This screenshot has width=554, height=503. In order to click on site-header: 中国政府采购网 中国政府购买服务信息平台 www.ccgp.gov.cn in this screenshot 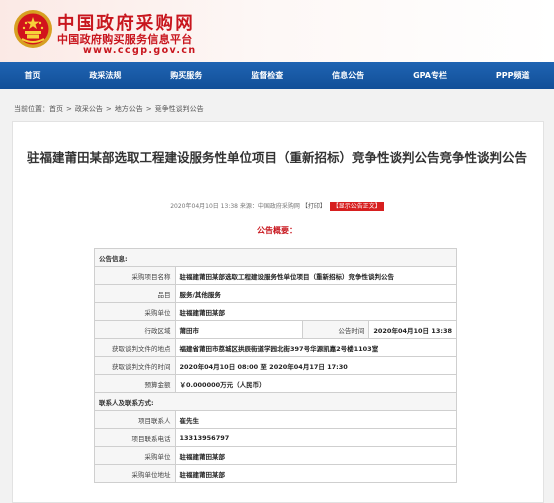, I will do `click(277, 31)`.